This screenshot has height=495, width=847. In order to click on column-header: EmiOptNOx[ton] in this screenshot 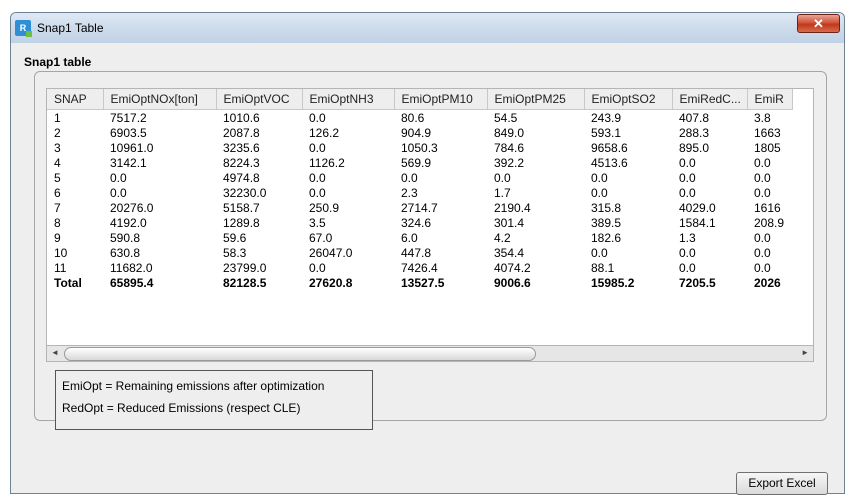, I will do `click(160, 99)`.